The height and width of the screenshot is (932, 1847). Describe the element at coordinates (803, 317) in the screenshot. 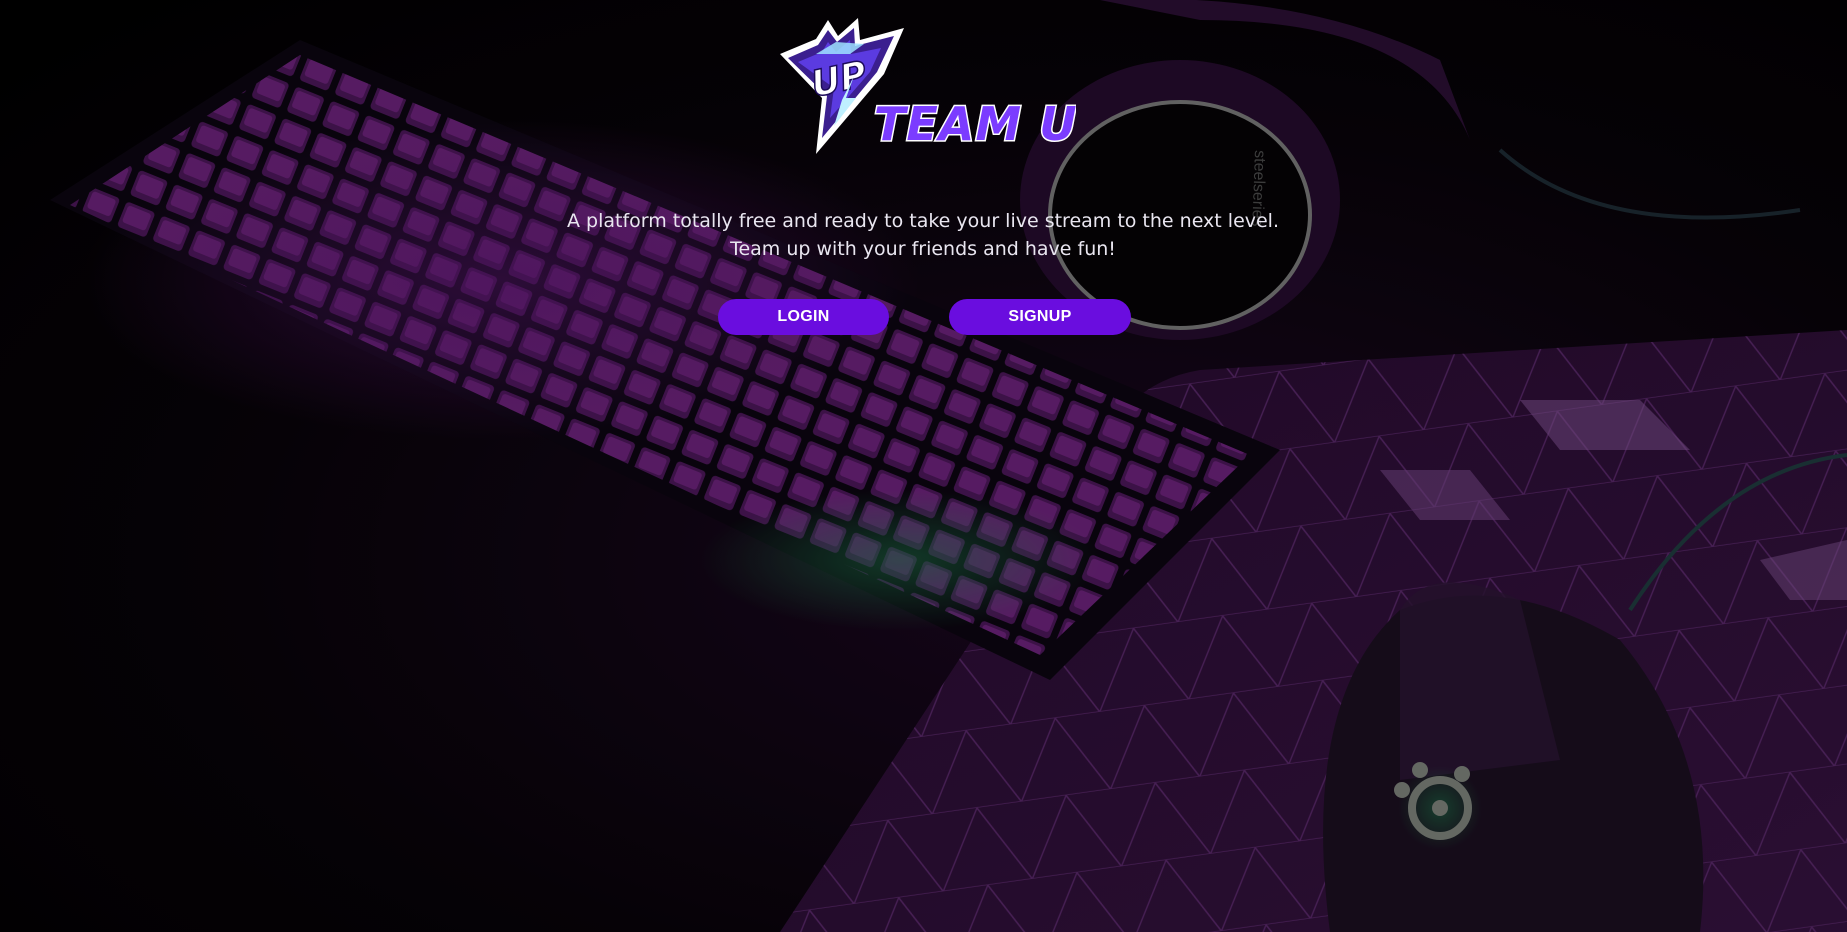

I see `login-button: LOGIN` at that location.